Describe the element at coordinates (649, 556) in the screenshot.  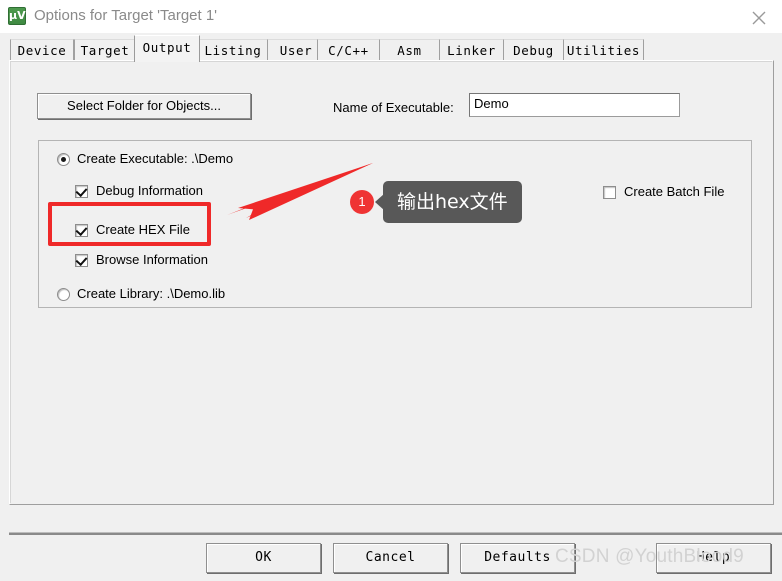
I see `csdn-watermark: CSDN @YouthBlood9` at that location.